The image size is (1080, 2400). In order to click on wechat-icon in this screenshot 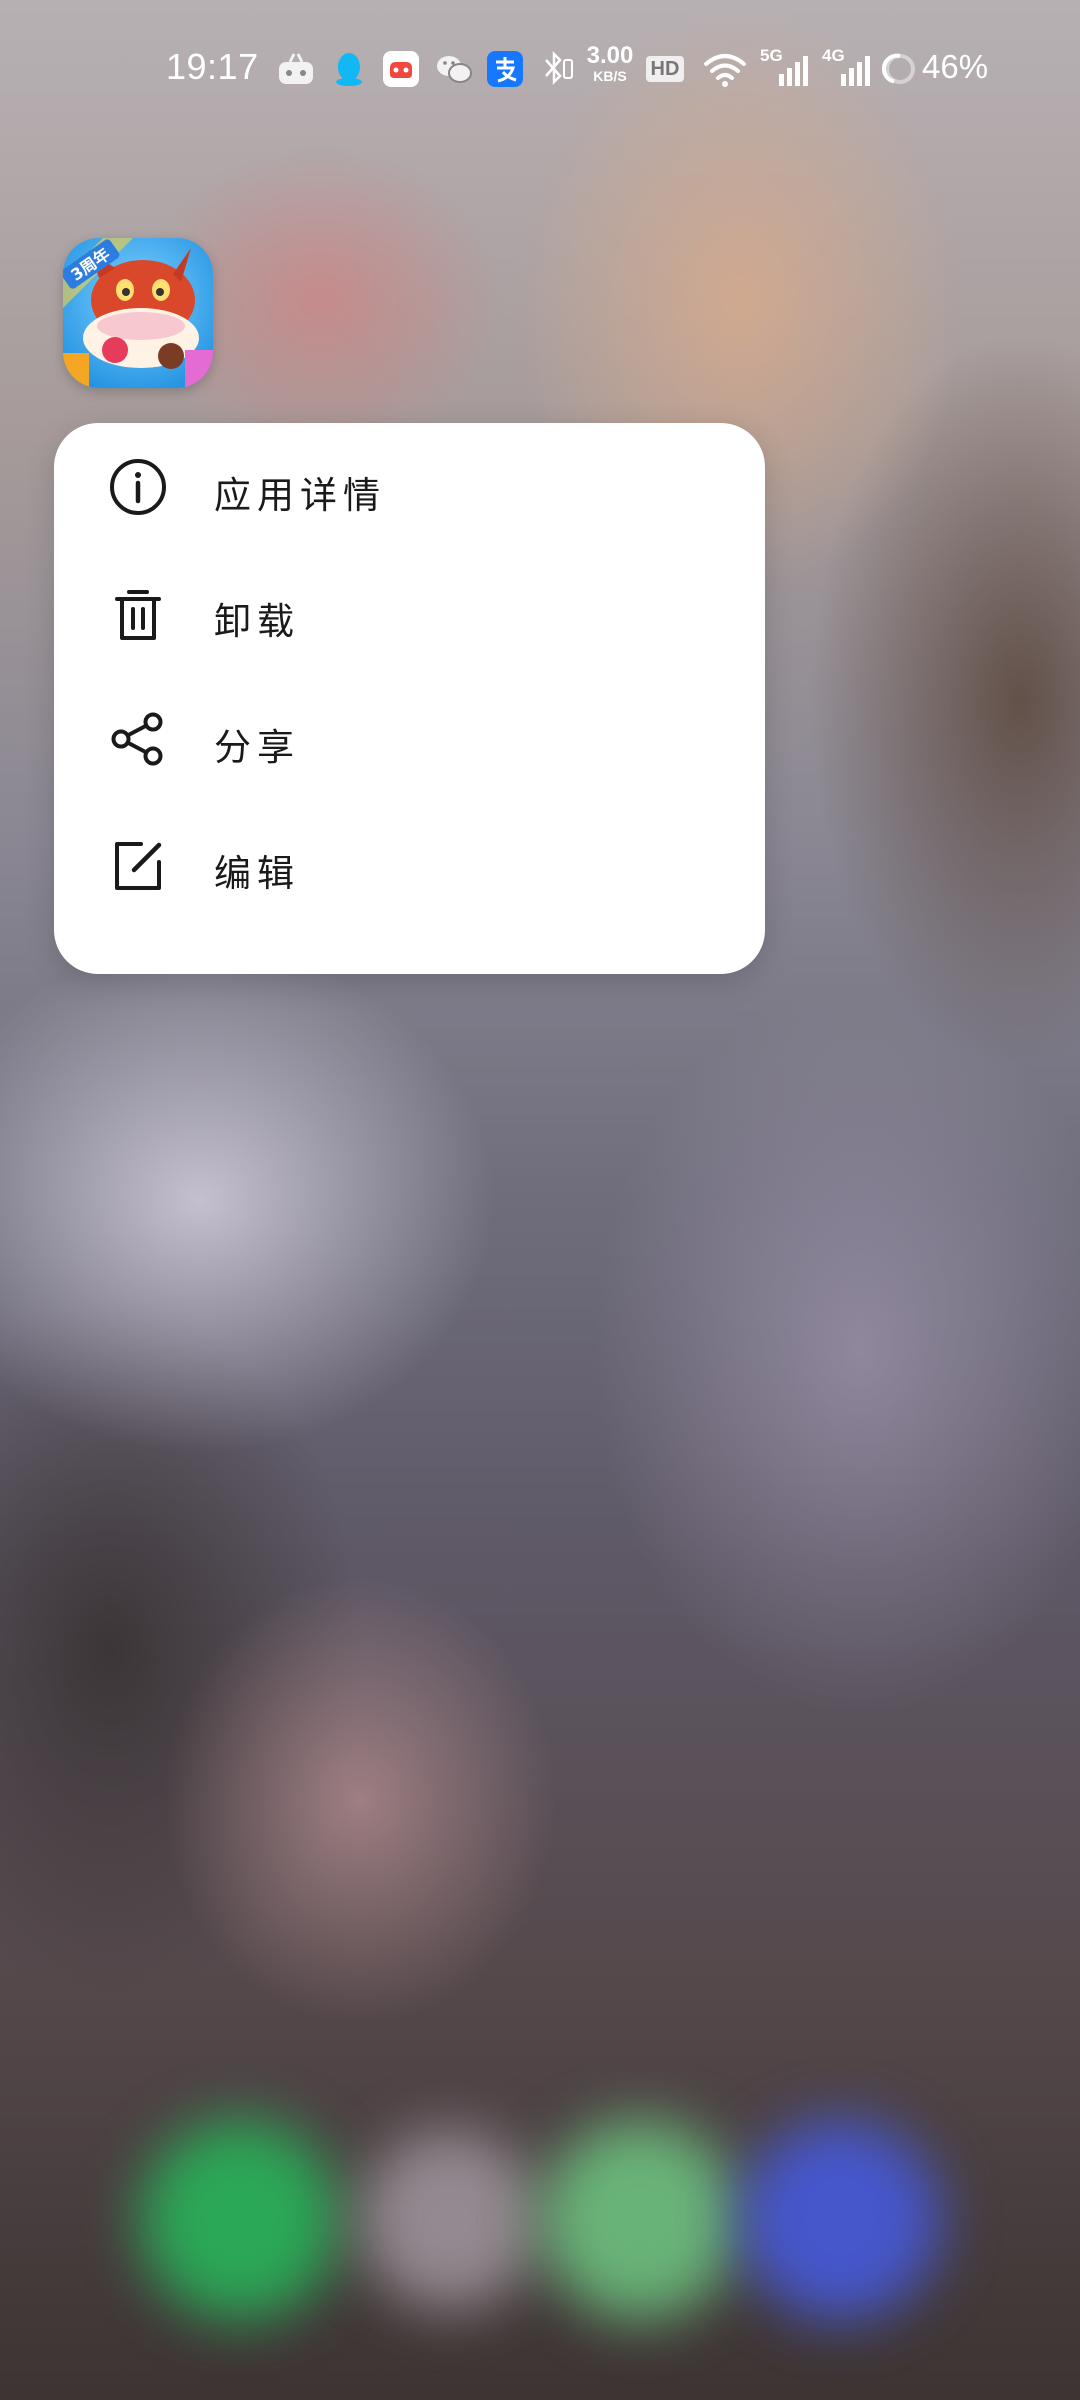, I will do `click(454, 69)`.